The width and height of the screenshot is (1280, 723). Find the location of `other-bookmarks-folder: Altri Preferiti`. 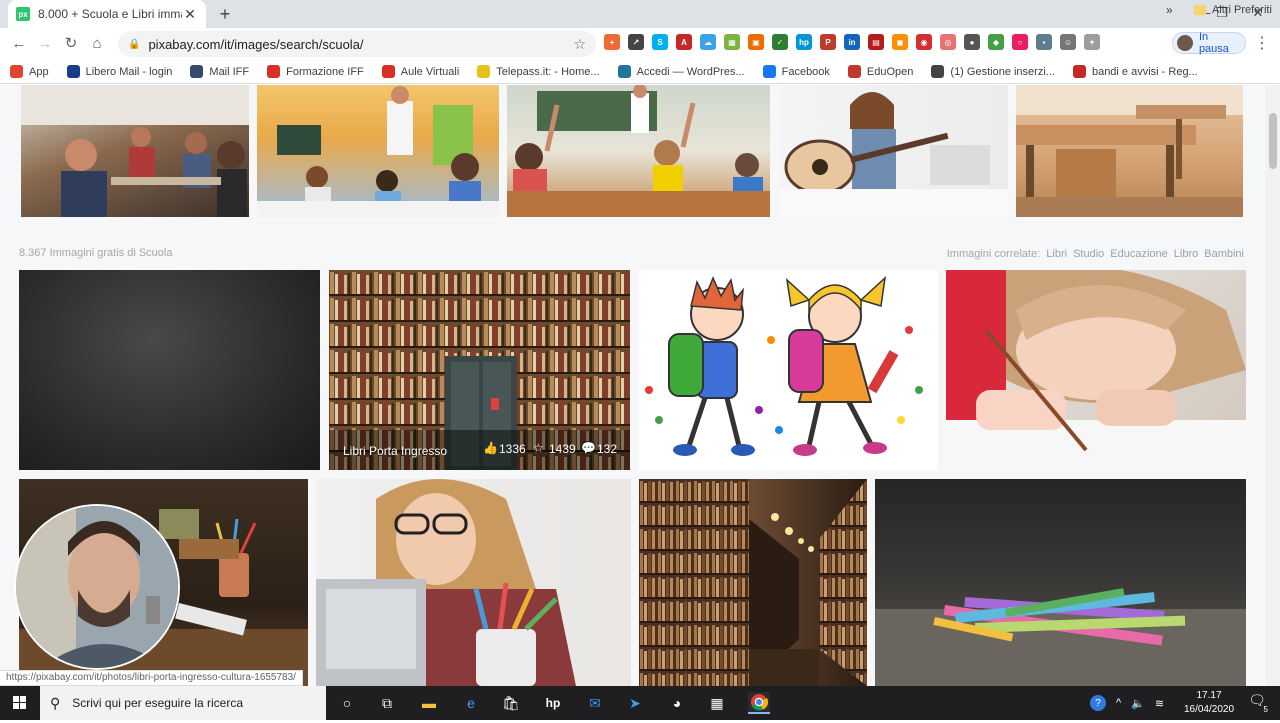

other-bookmarks-folder: Altri Preferiti is located at coordinates (1233, 10).